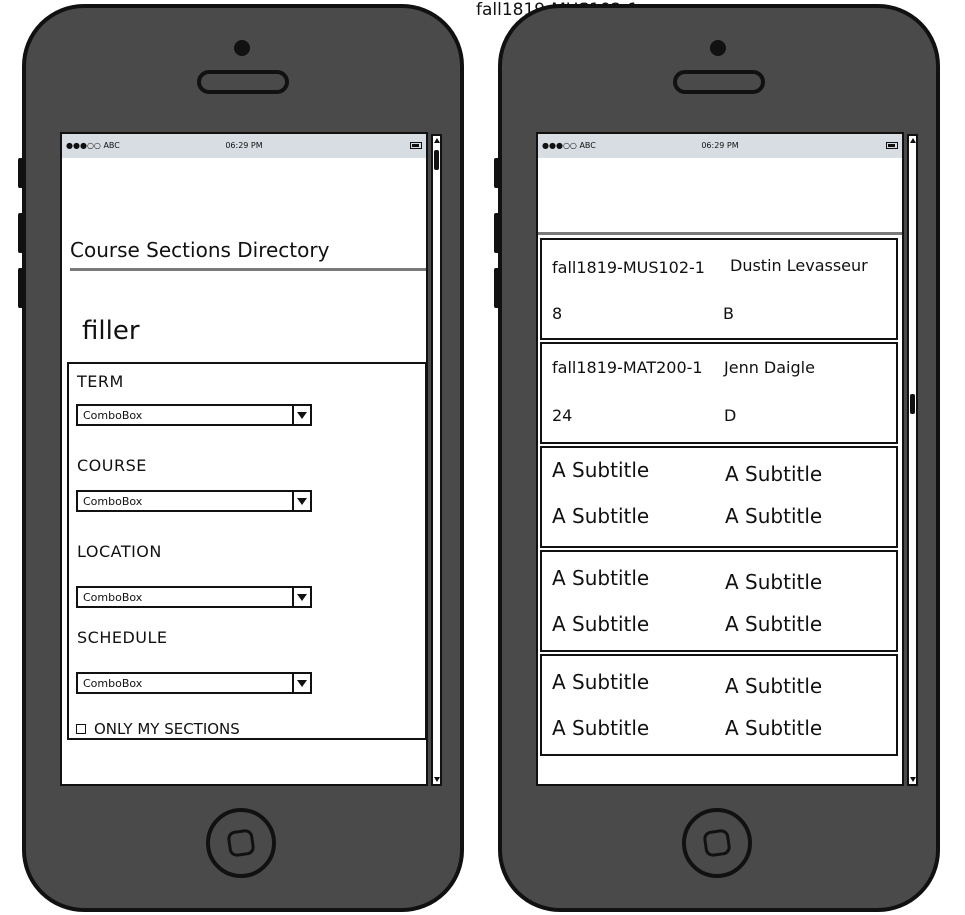 This screenshot has height=915, width=965. What do you see at coordinates (730, 415) in the screenshot?
I see `section-block: D` at bounding box center [730, 415].